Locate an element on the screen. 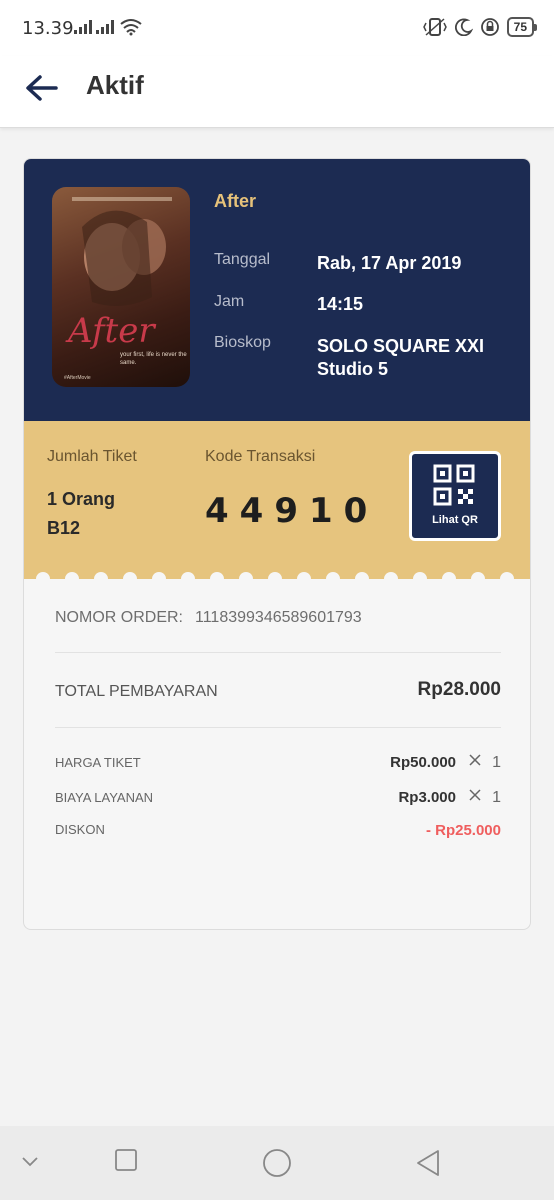 This screenshot has width=554, height=1200. time-label: Jam is located at coordinates (229, 301).